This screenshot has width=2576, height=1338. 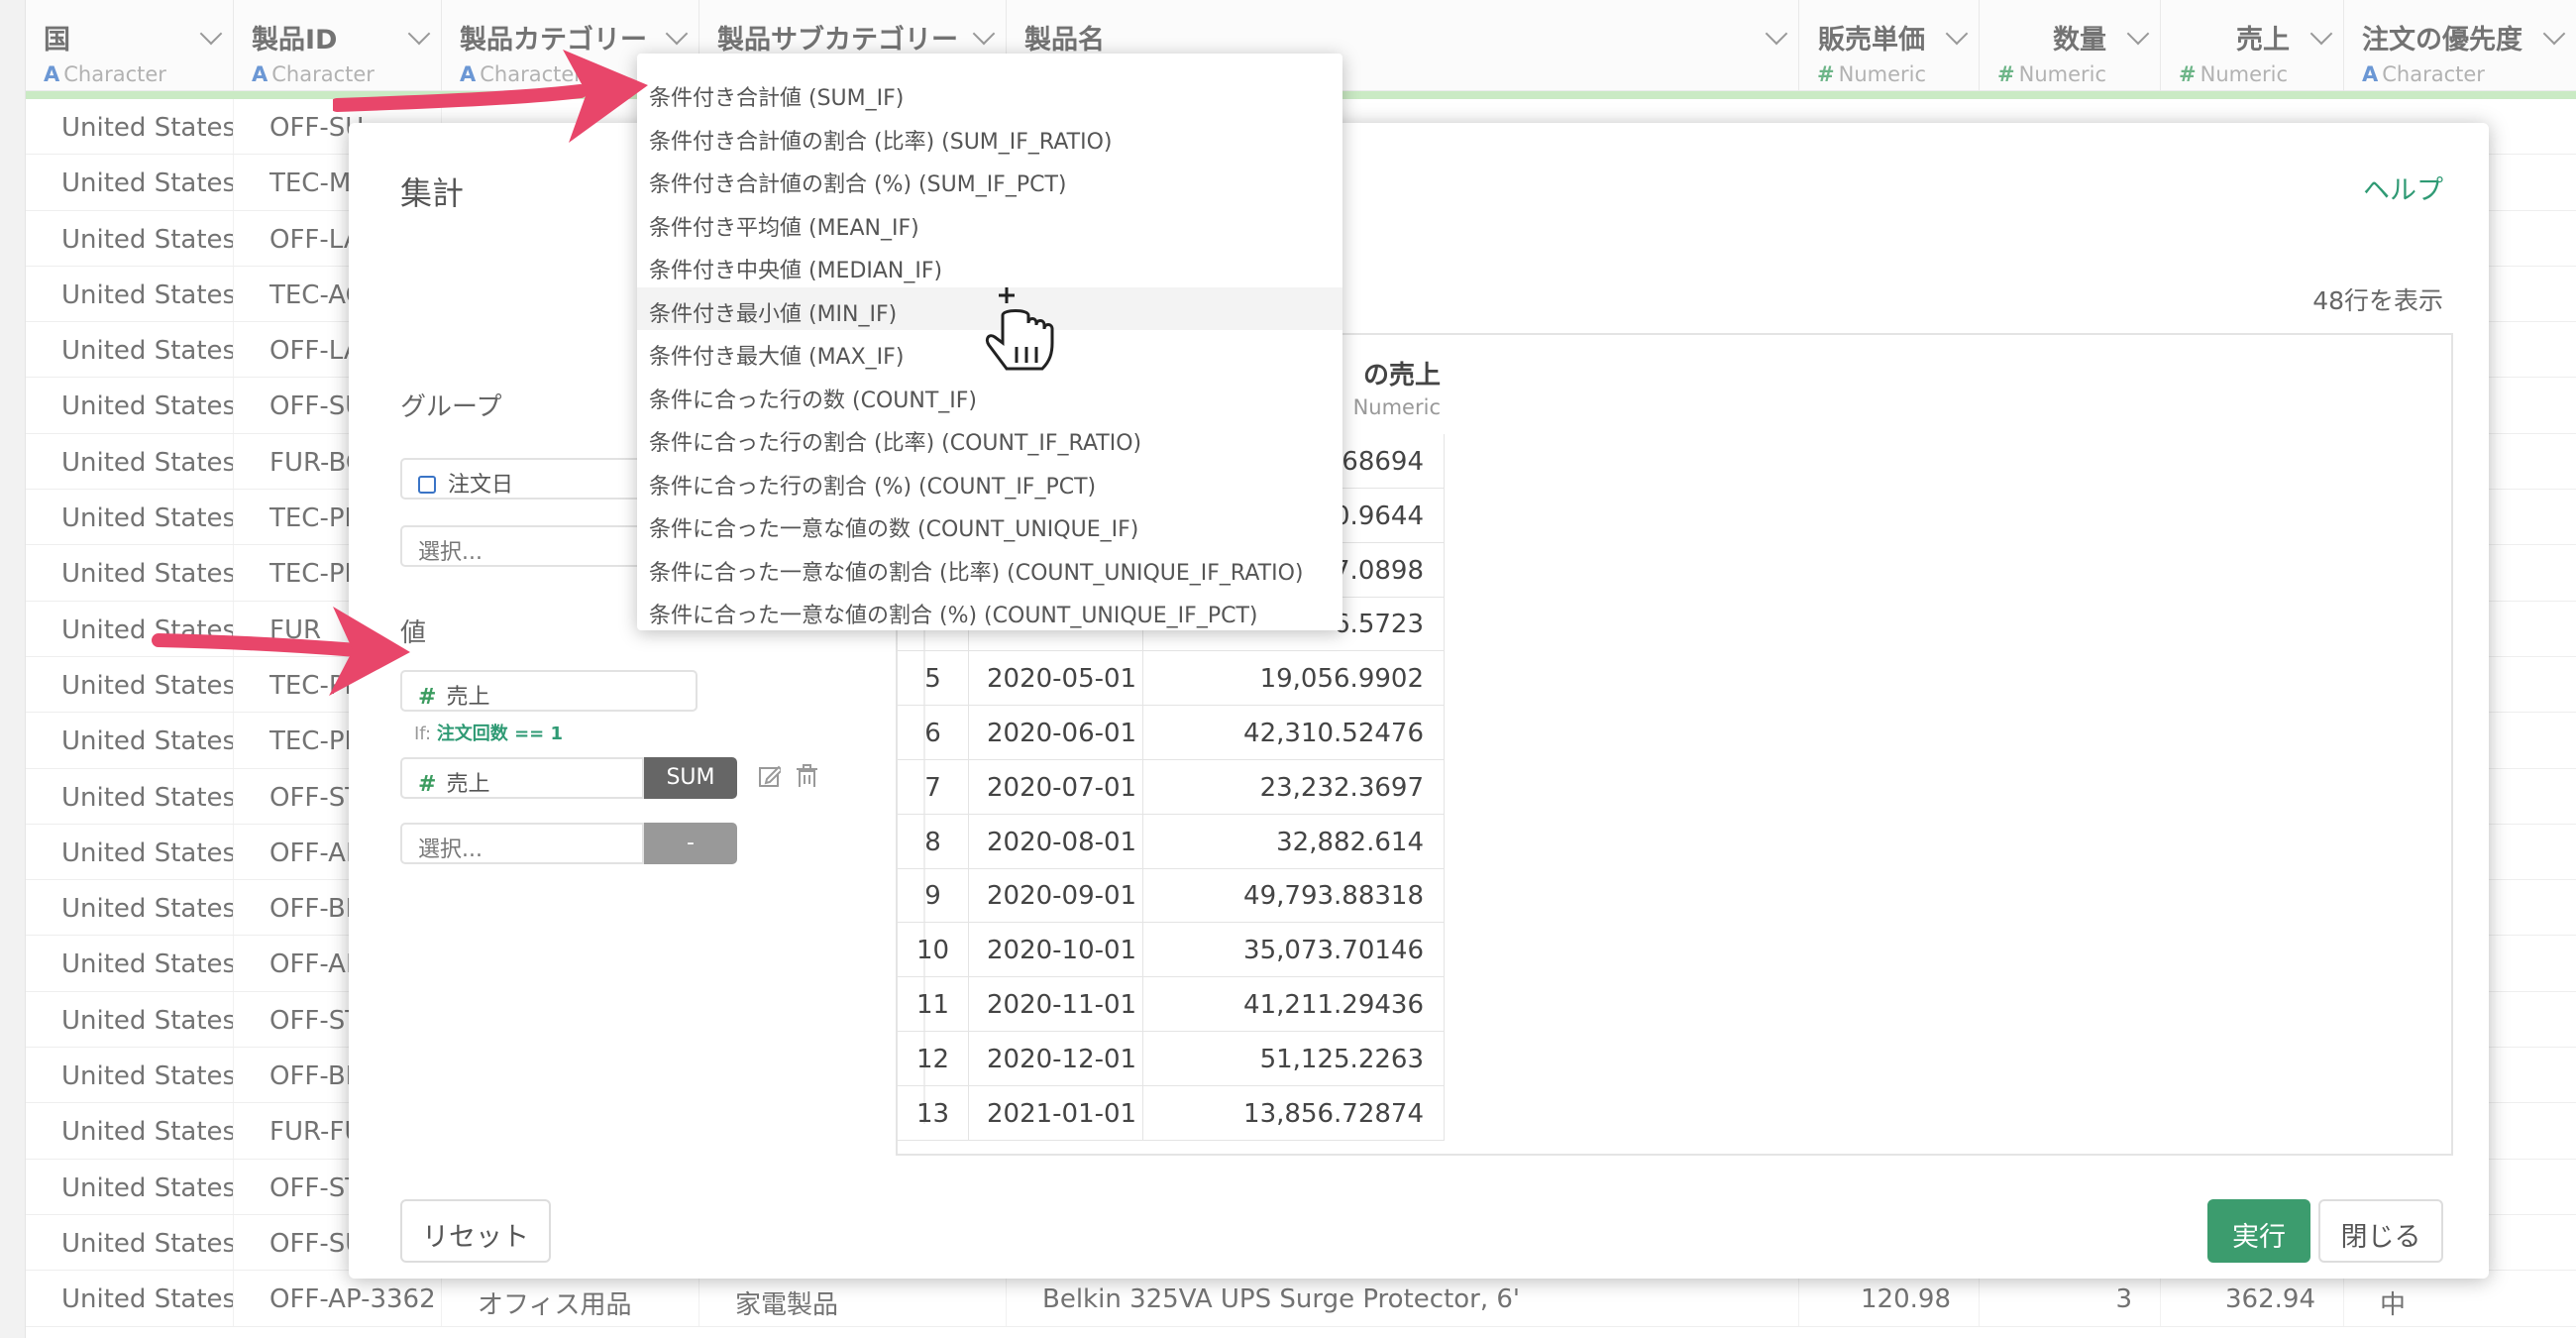 I want to click on result-cell-date: 2020-09-01, so click(x=1056, y=895).